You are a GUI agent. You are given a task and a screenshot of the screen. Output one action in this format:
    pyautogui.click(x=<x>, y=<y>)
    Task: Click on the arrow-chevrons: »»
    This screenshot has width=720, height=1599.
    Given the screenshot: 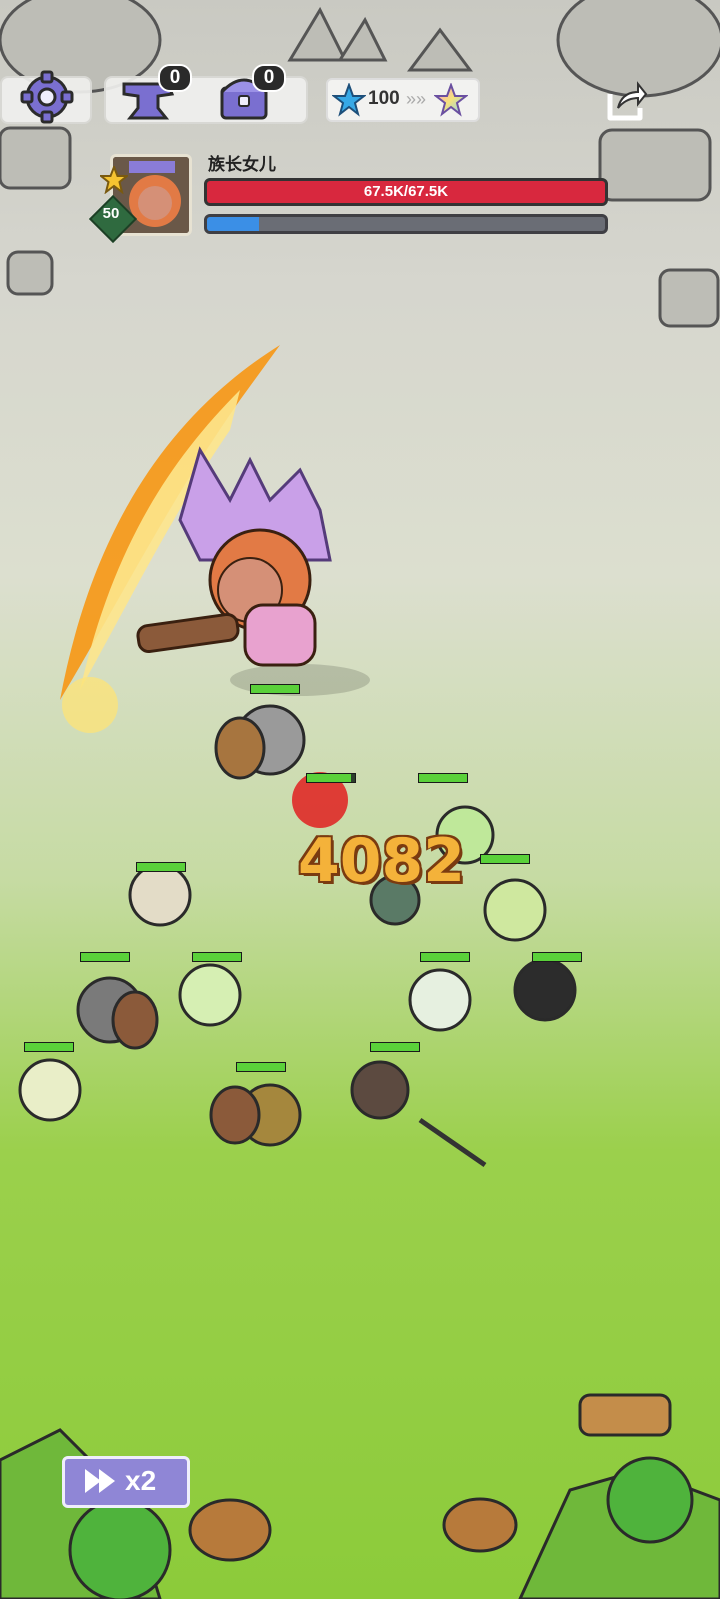 What is the action you would take?
    pyautogui.click(x=416, y=99)
    